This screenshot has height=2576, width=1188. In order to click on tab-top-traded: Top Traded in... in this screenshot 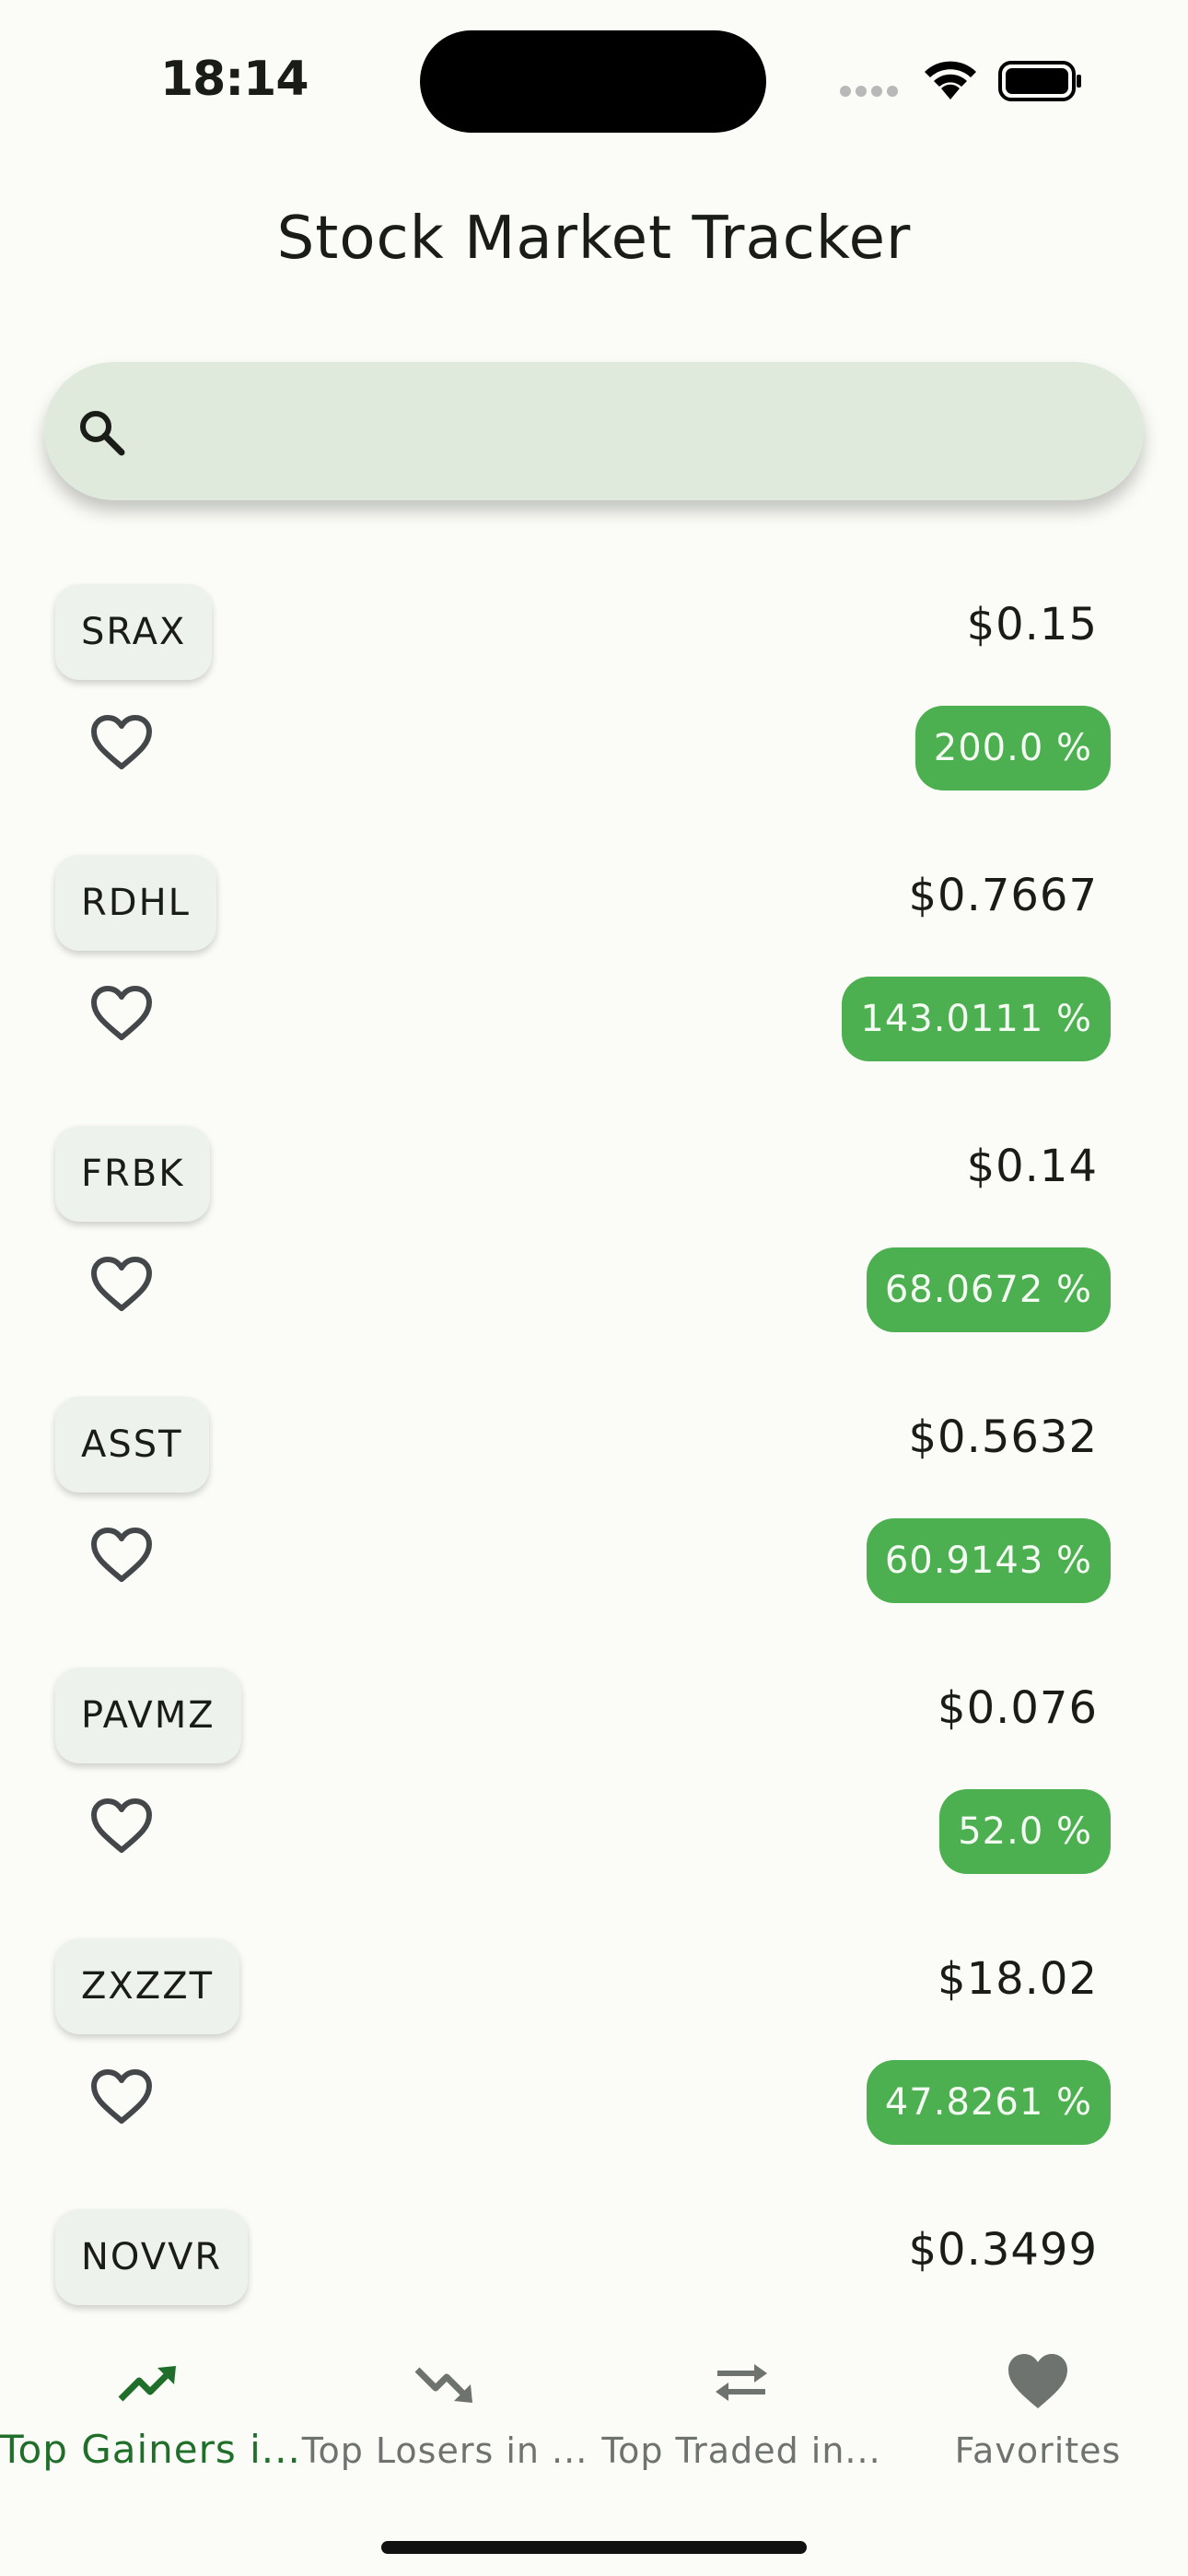, I will do `click(741, 2414)`.